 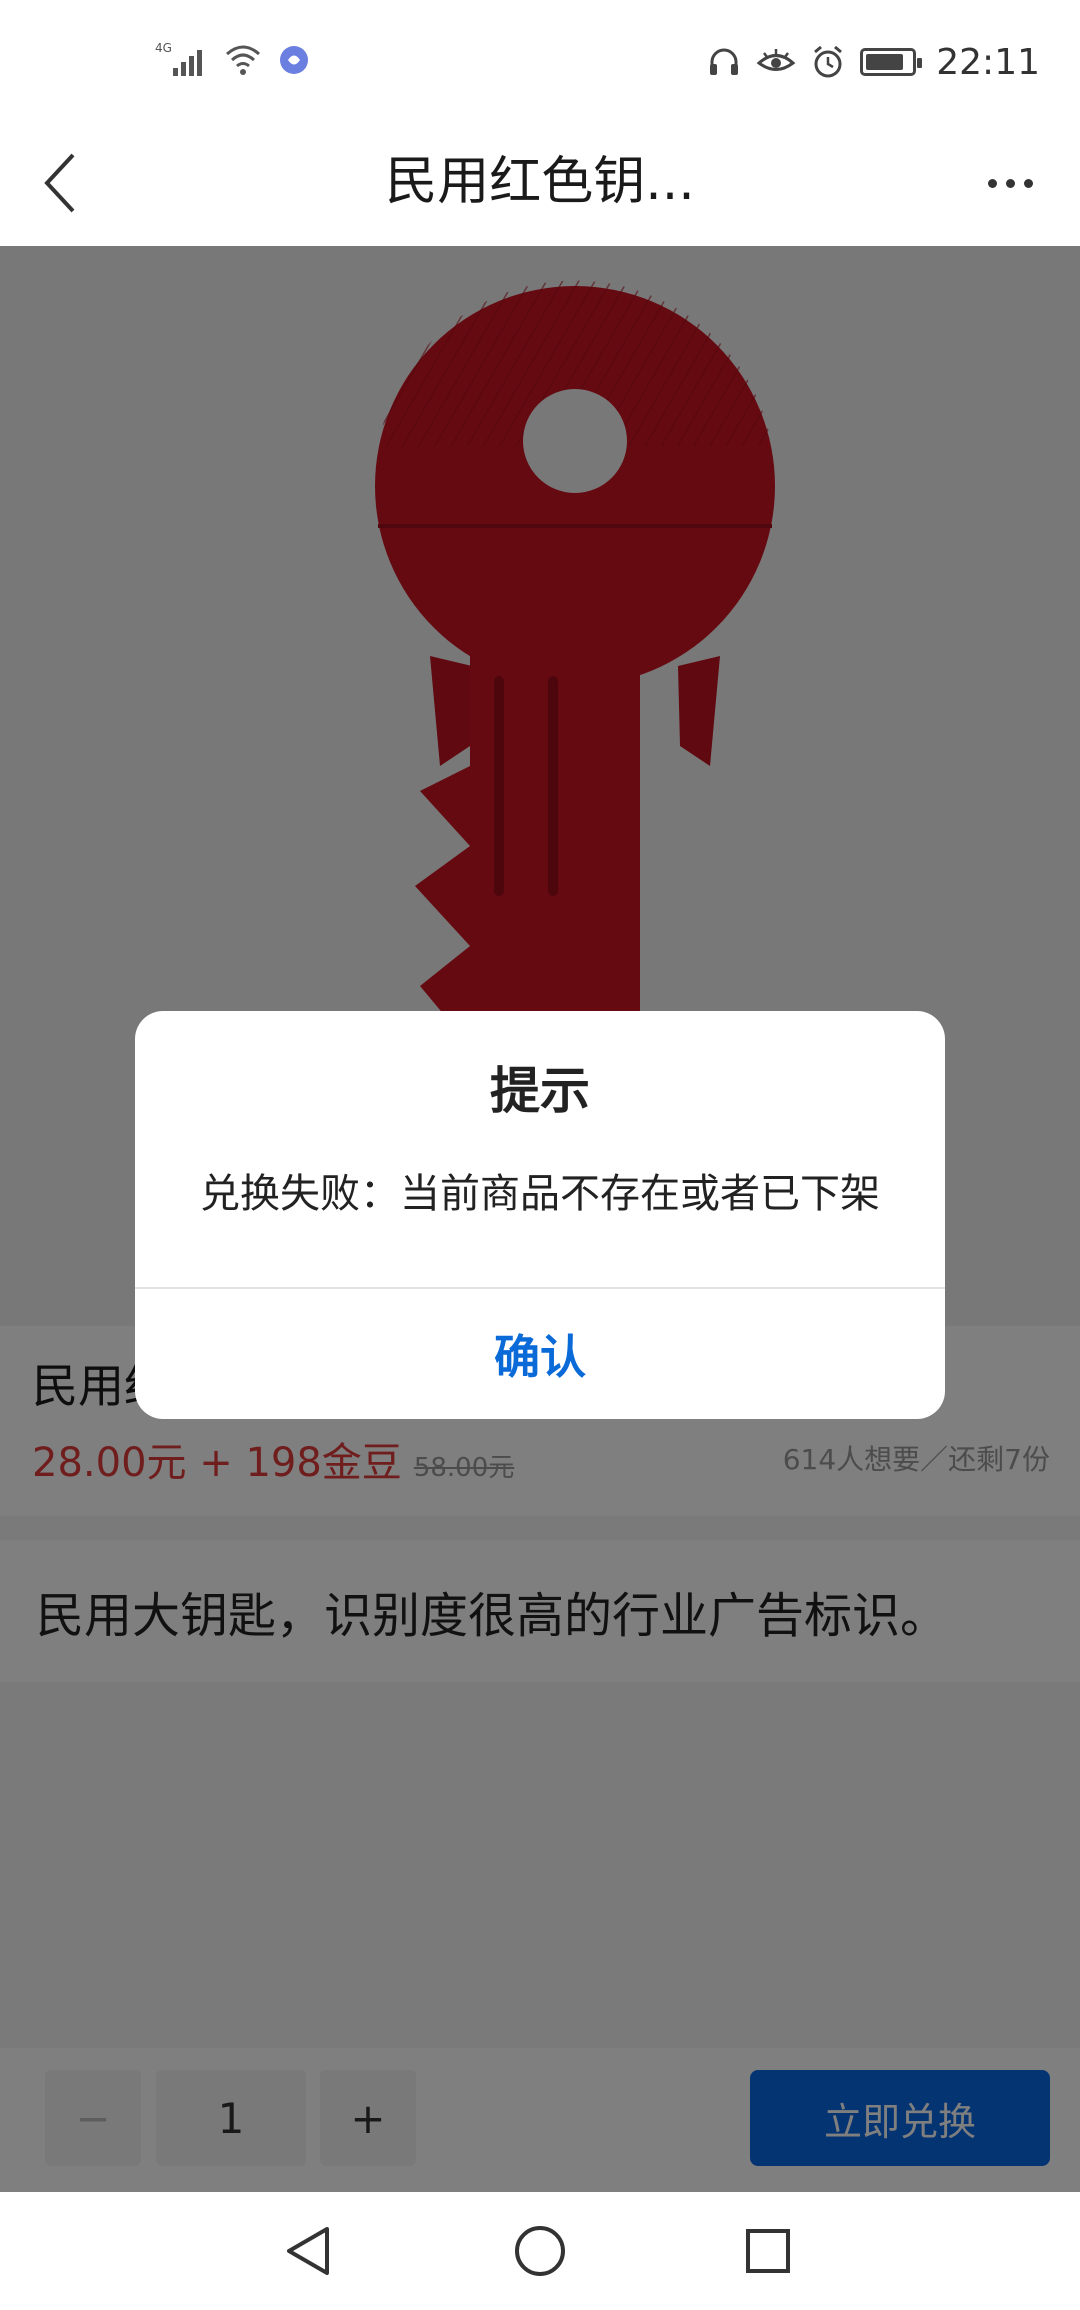 I want to click on back-button, so click(x=59, y=183).